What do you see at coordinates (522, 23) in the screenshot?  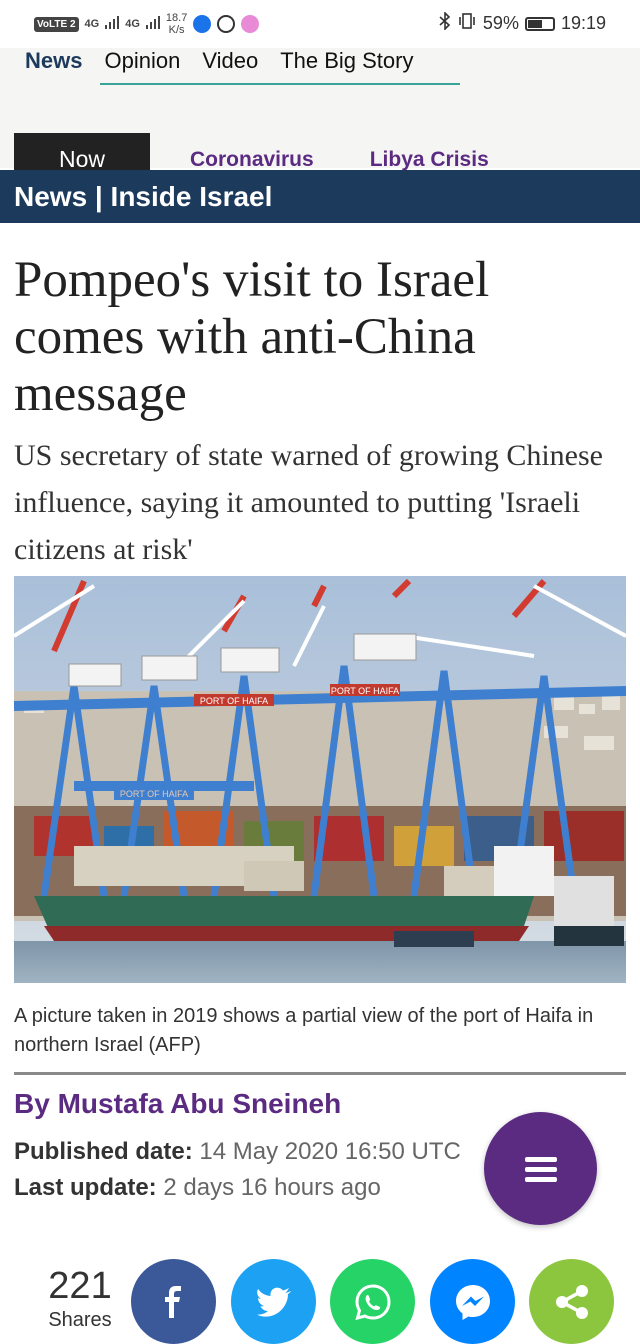 I see `status-right: 59% 19:19` at bounding box center [522, 23].